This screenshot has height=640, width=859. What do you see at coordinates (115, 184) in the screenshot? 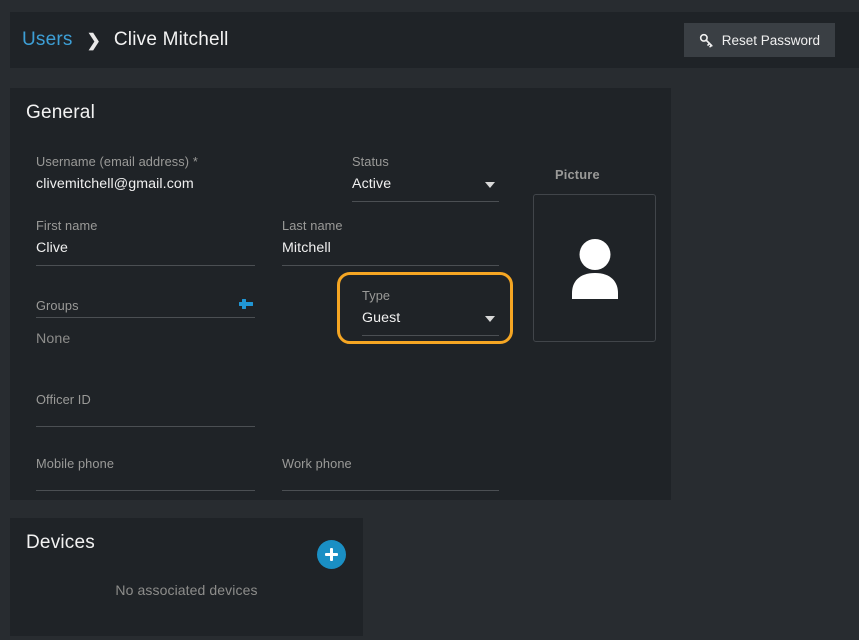
I see `username-value: clivemitchell@gmail.com` at bounding box center [115, 184].